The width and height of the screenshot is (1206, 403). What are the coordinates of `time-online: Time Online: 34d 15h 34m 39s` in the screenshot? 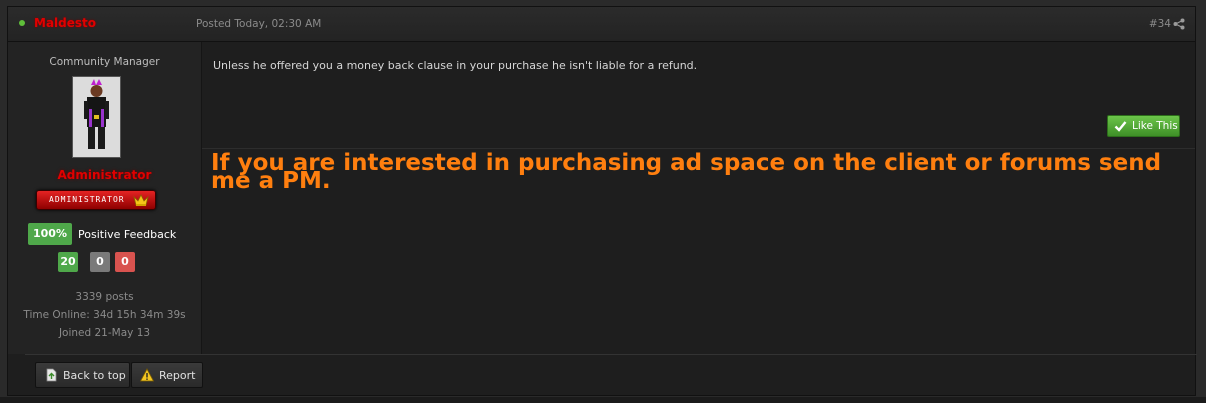 It's located at (104, 315).